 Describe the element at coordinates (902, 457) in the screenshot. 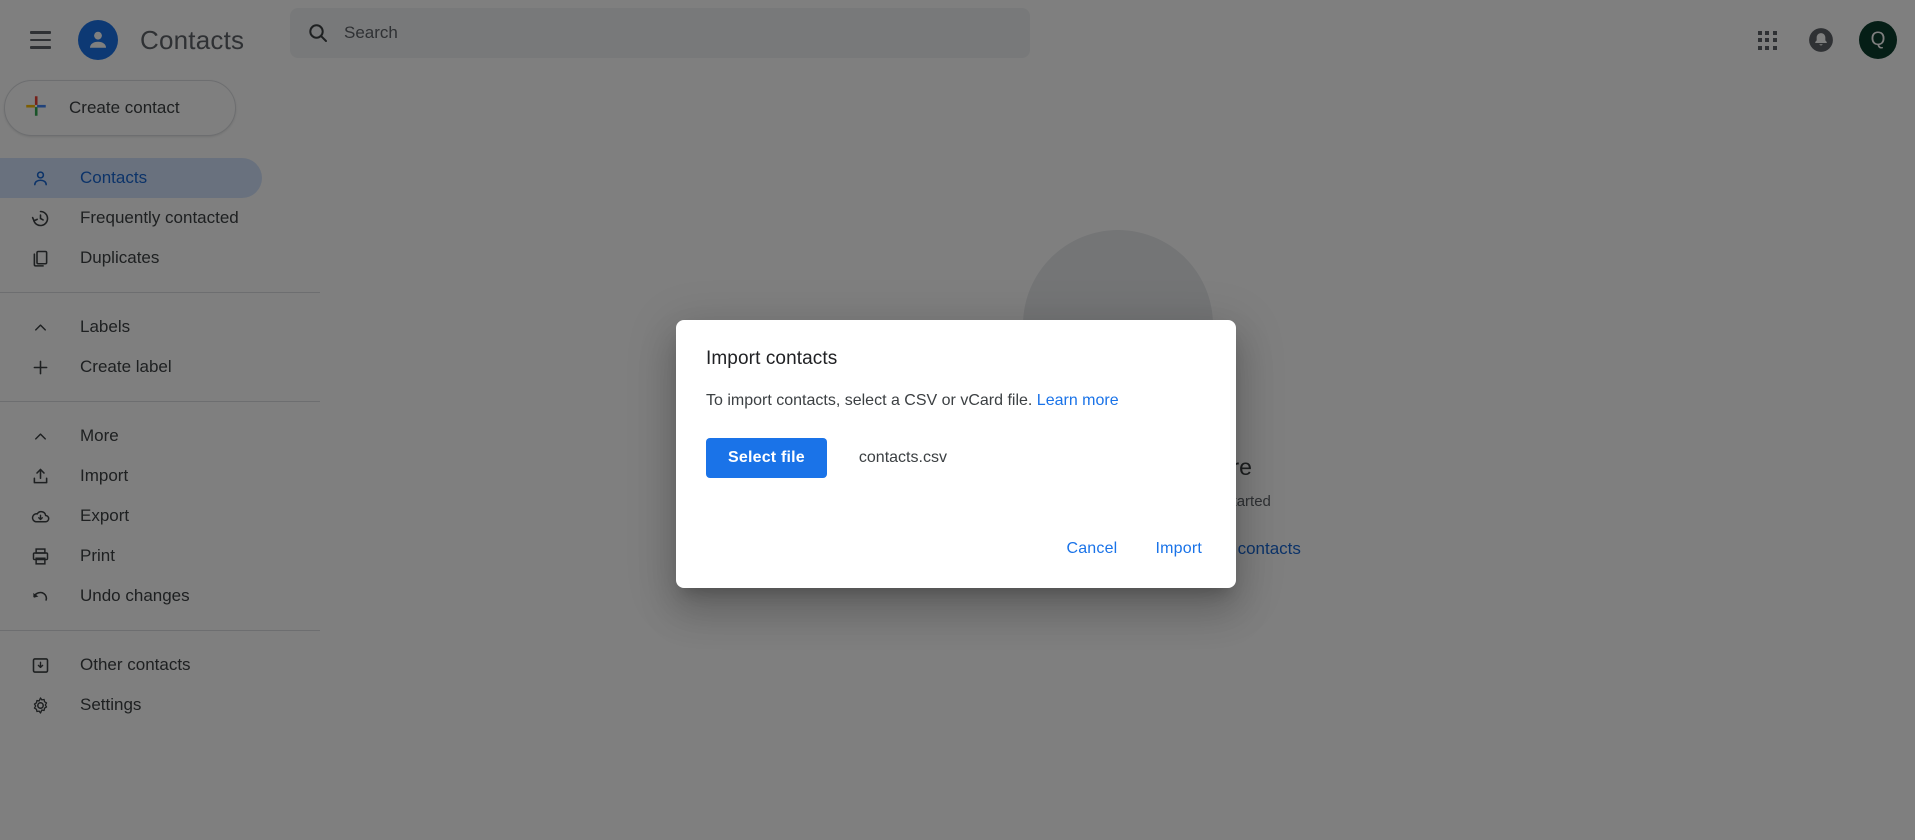

I see `selected-file-name: contacts.csv` at that location.